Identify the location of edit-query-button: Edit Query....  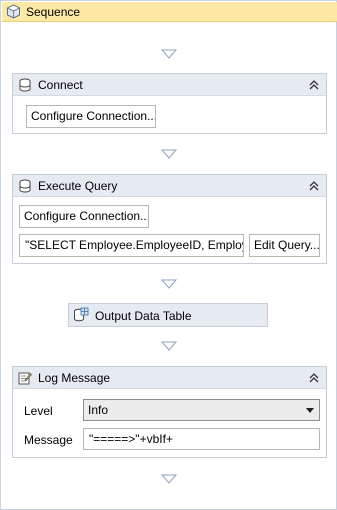
(284, 245).